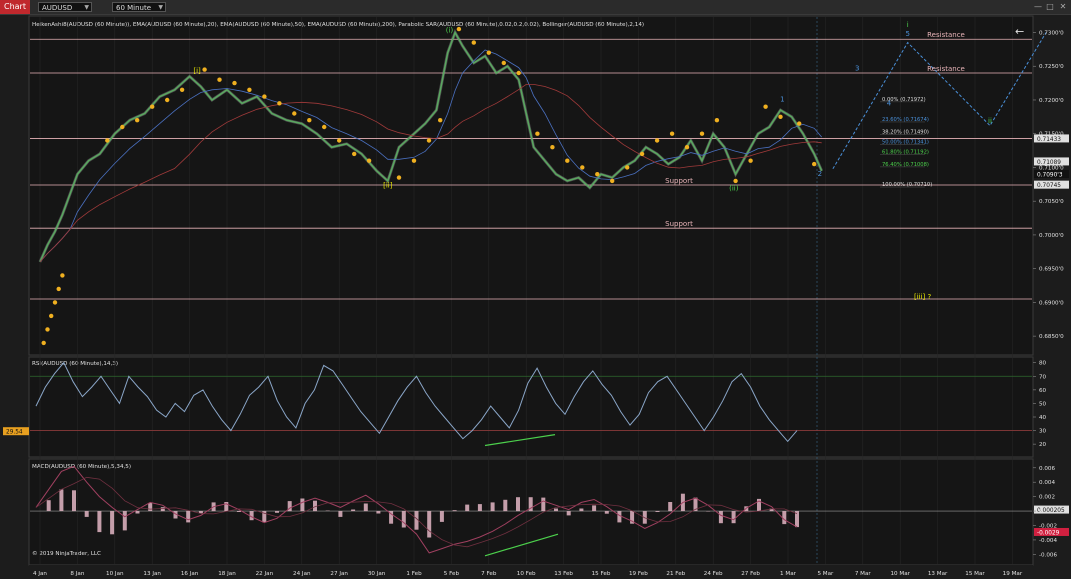 This screenshot has width=1071, height=579. Describe the element at coordinates (1038, 6) in the screenshot. I see `minimize-icon: —` at that location.